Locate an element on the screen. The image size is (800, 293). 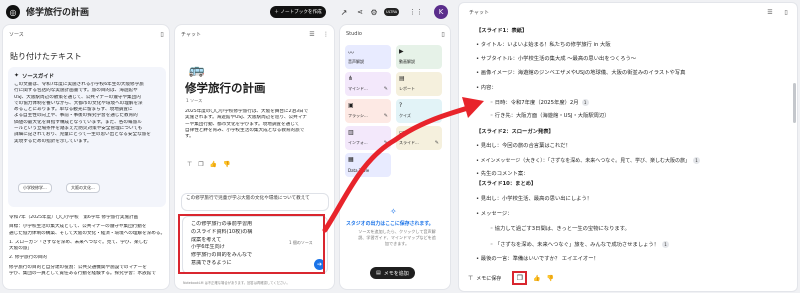
arrow-head is located at coordinates (473, 107).